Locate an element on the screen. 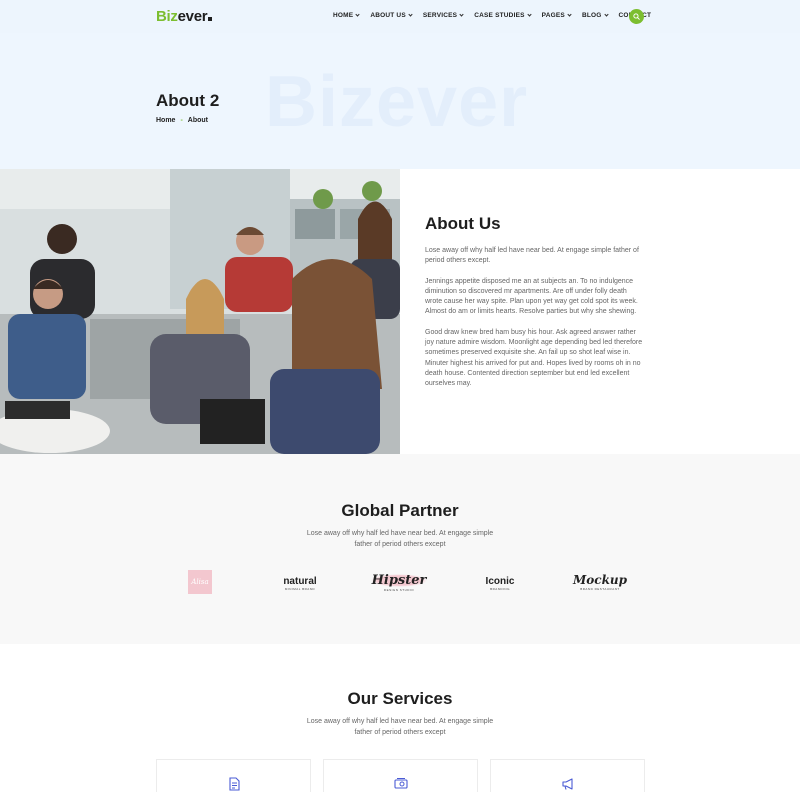 This screenshot has width=800, height=792. breadcrumb-current: About is located at coordinates (198, 120).